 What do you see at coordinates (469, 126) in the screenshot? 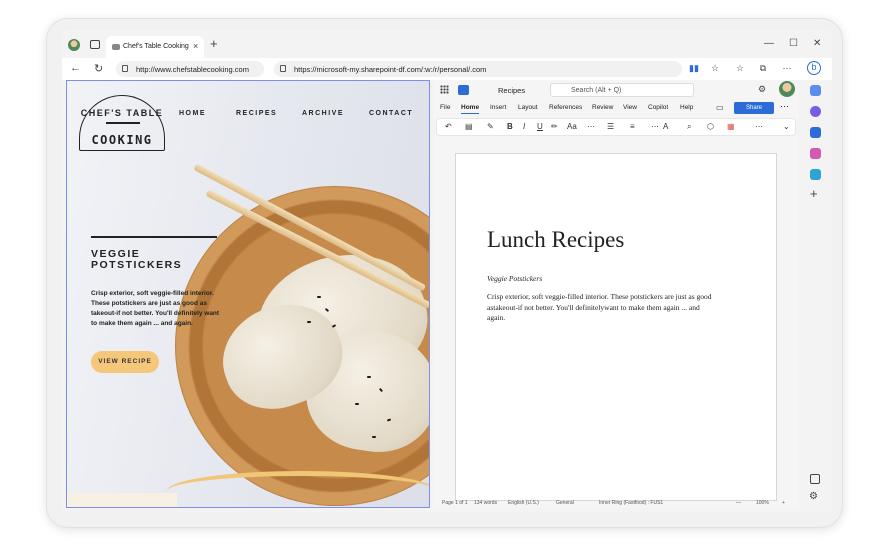
I see `paste-icon: ▤` at bounding box center [469, 126].